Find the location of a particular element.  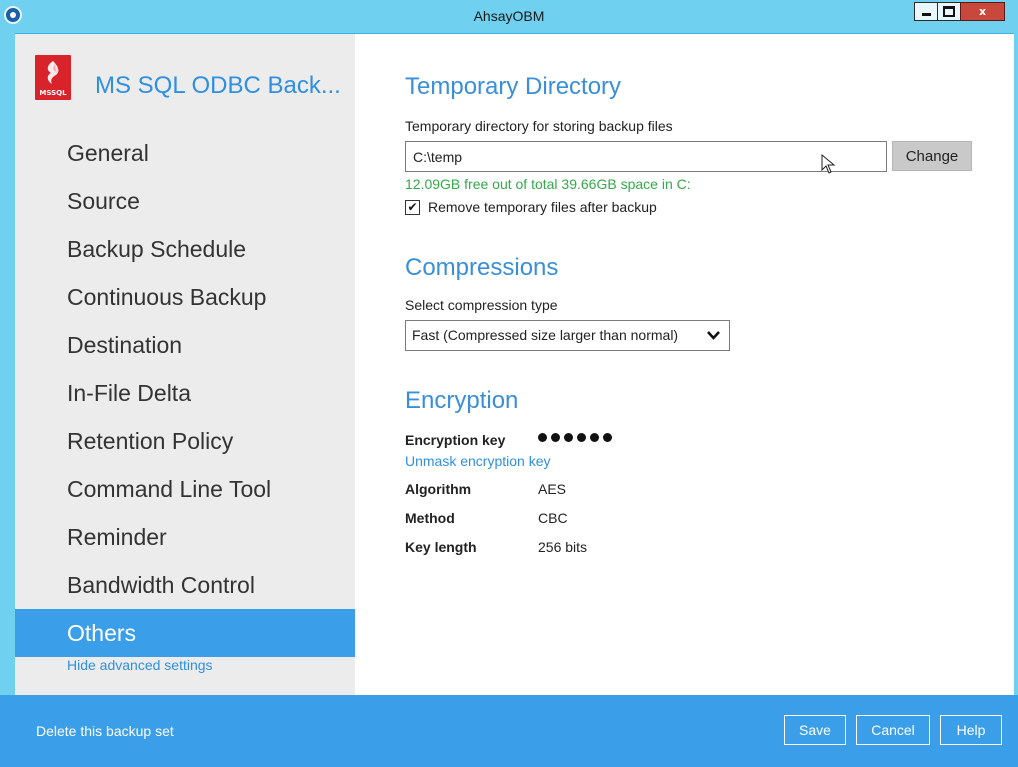

unmask-encryption-key-link: Unmask encryption key is located at coordinates (478, 461).